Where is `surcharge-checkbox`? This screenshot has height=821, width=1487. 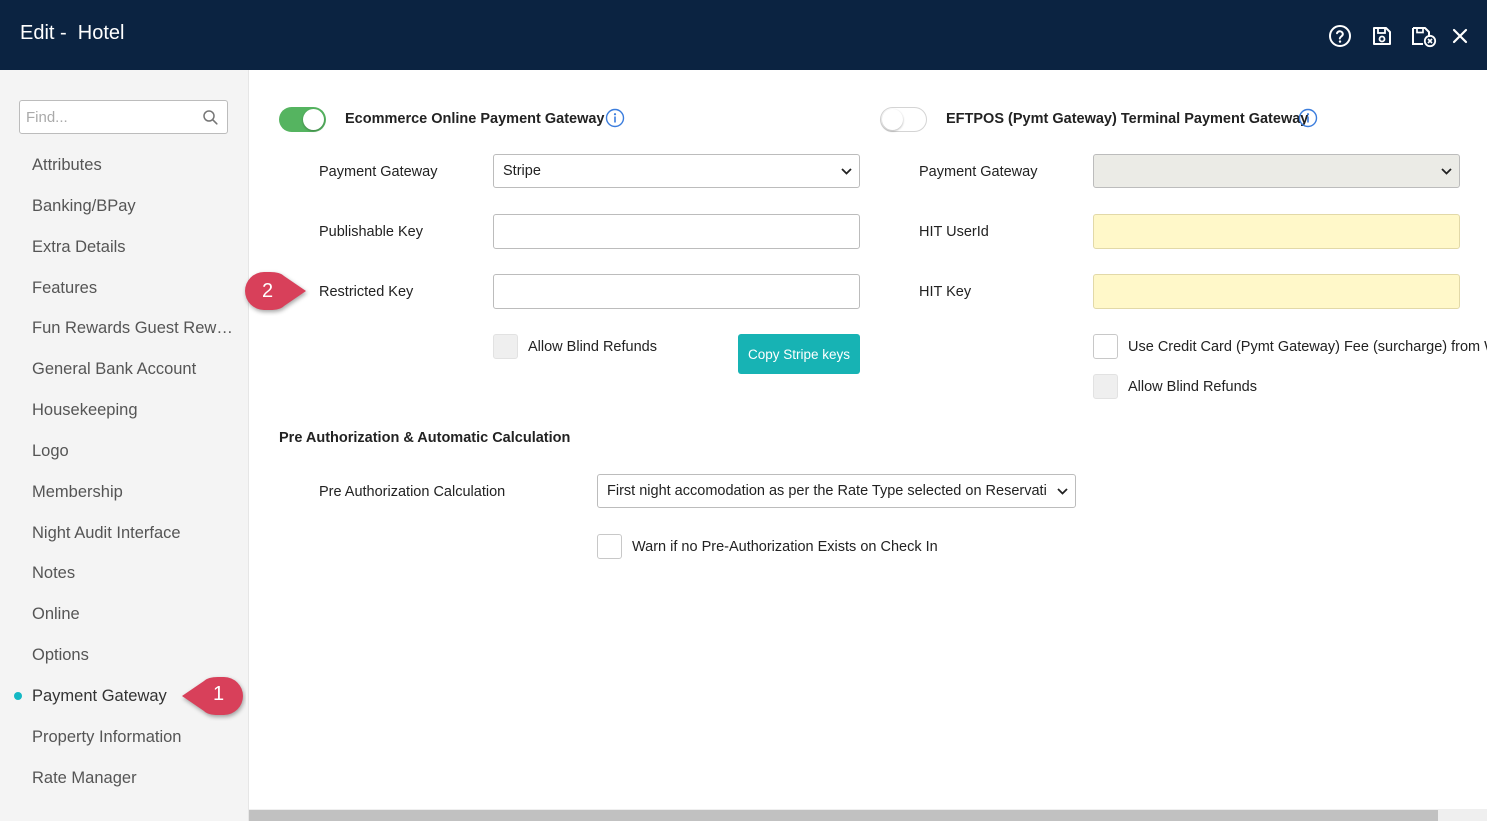
surcharge-checkbox is located at coordinates (1105, 346).